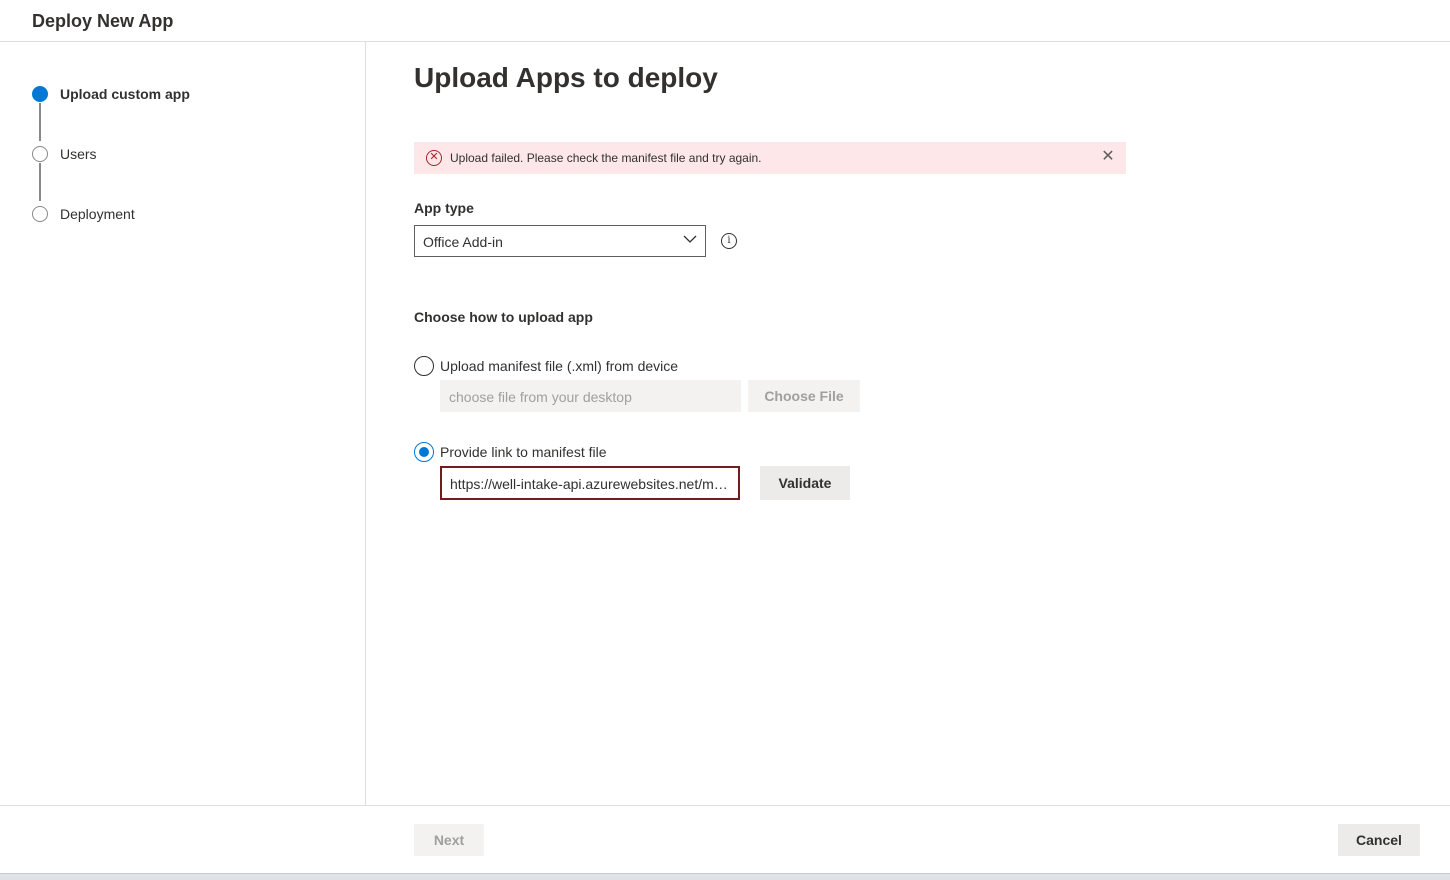 This screenshot has height=880, width=1450. What do you see at coordinates (559, 366) in the screenshot?
I see `radio-label: Upload manifest file (.xml) from device` at bounding box center [559, 366].